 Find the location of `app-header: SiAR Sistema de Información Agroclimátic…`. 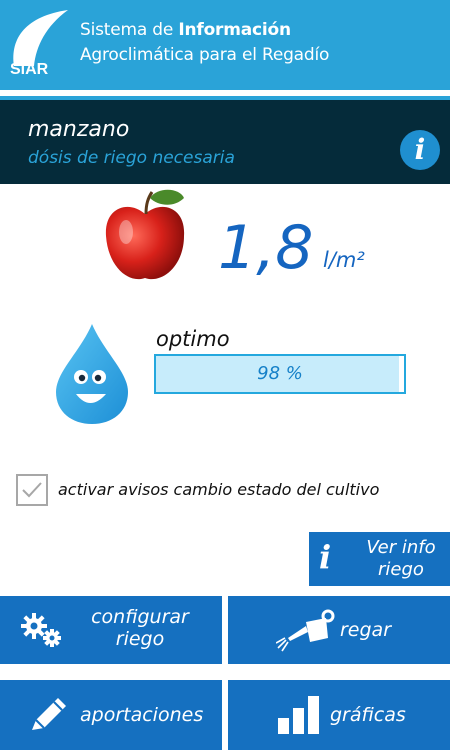

app-header: SiAR Sistema de Información Agroclimátic… is located at coordinates (225, 45).